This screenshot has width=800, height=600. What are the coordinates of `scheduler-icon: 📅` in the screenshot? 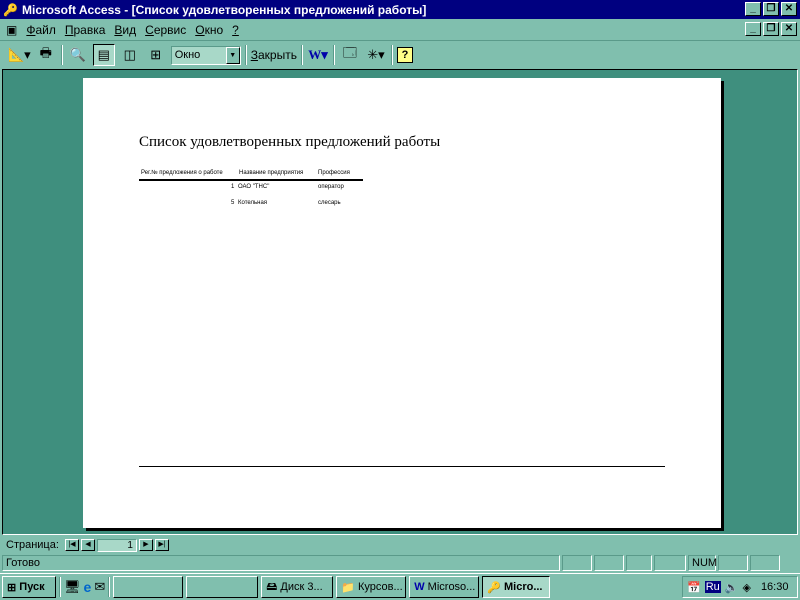 It's located at (694, 587).